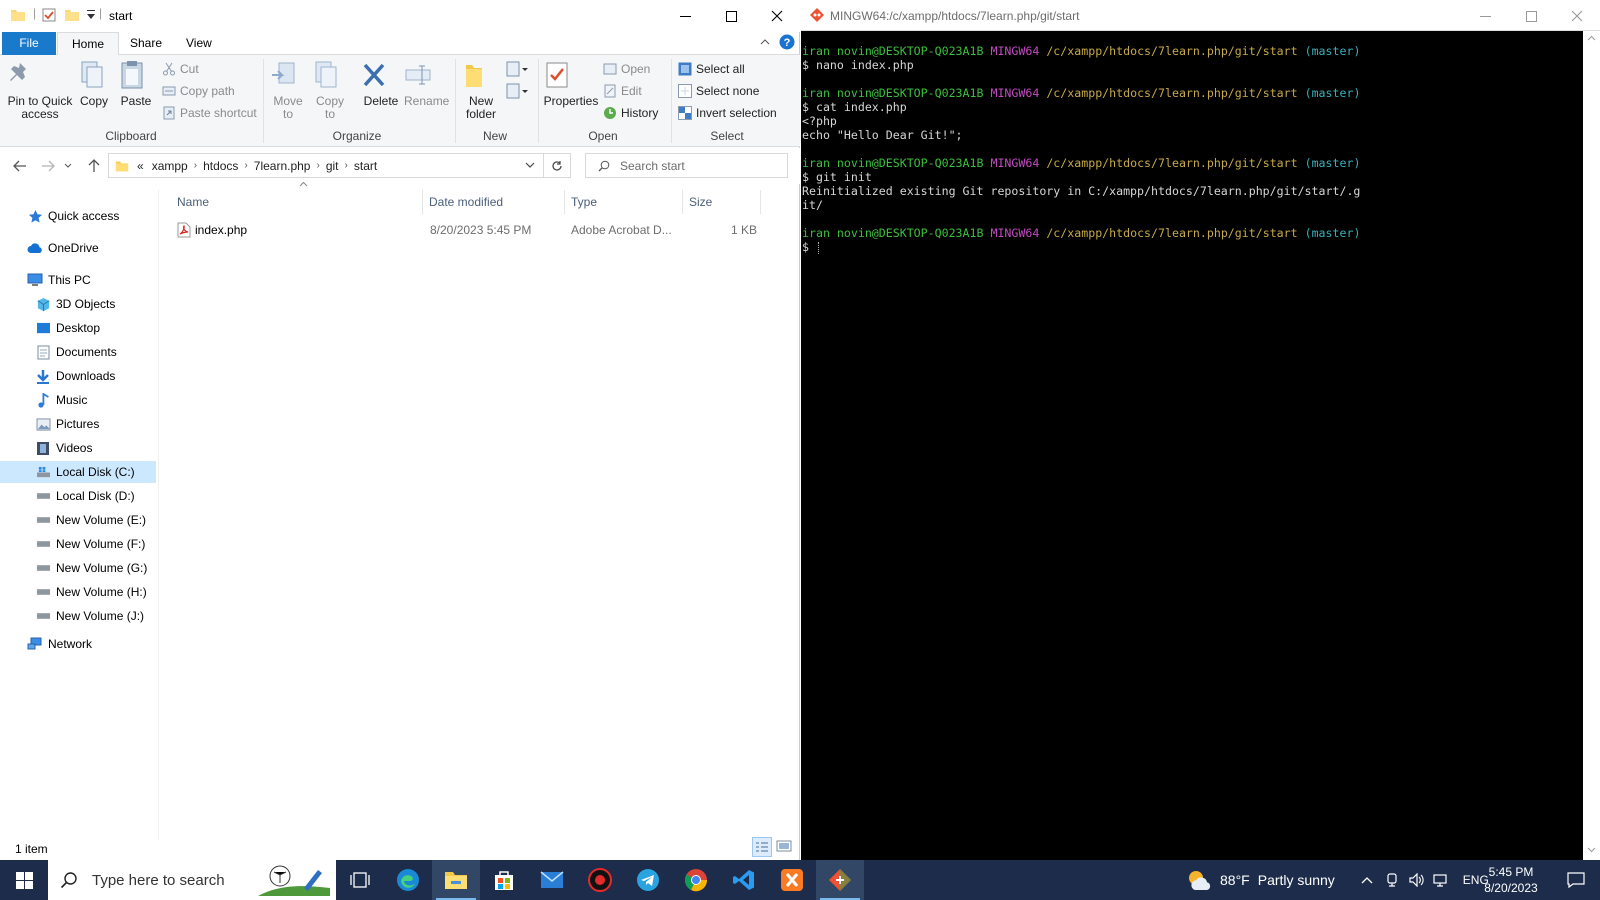  What do you see at coordinates (840, 880) in the screenshot?
I see `taskbar-git-bash` at bounding box center [840, 880].